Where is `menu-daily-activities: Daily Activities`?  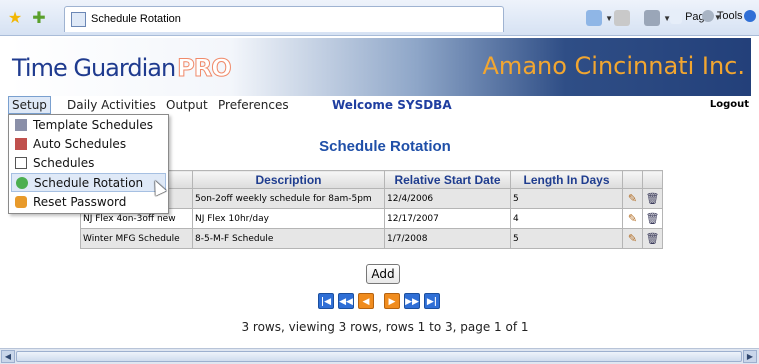 menu-daily-activities: Daily Activities is located at coordinates (111, 105).